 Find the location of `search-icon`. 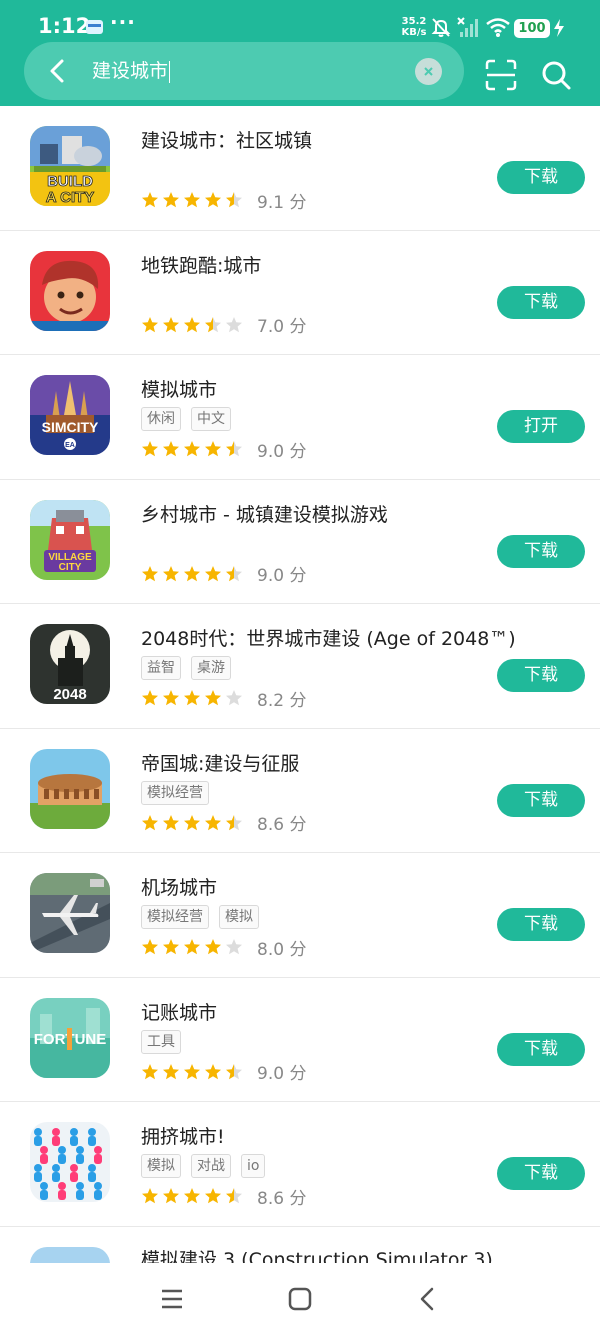

search-icon is located at coordinates (556, 75).